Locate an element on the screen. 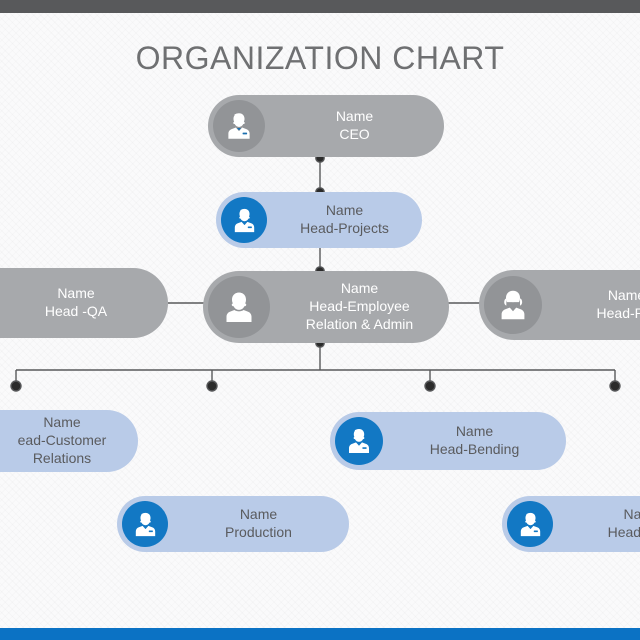 The height and width of the screenshot is (640, 640). org-node-production-labels: Name Production is located at coordinates (258, 524).